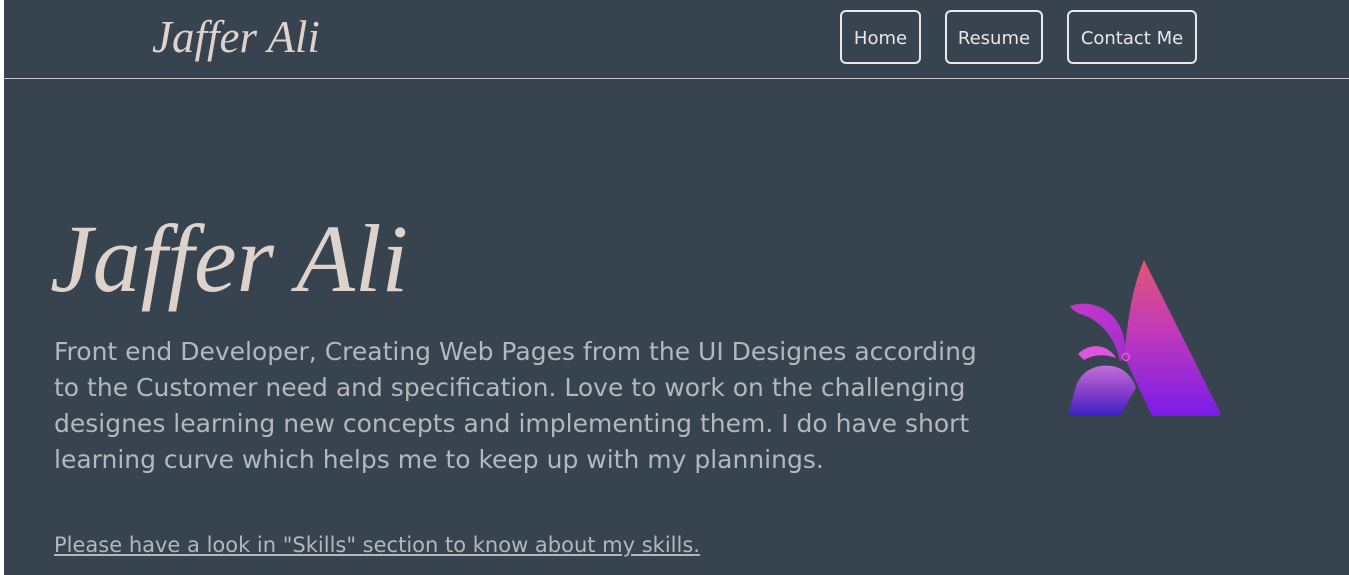  I want to click on hero-name-heading: Jaffer Ali, so click(229, 258).